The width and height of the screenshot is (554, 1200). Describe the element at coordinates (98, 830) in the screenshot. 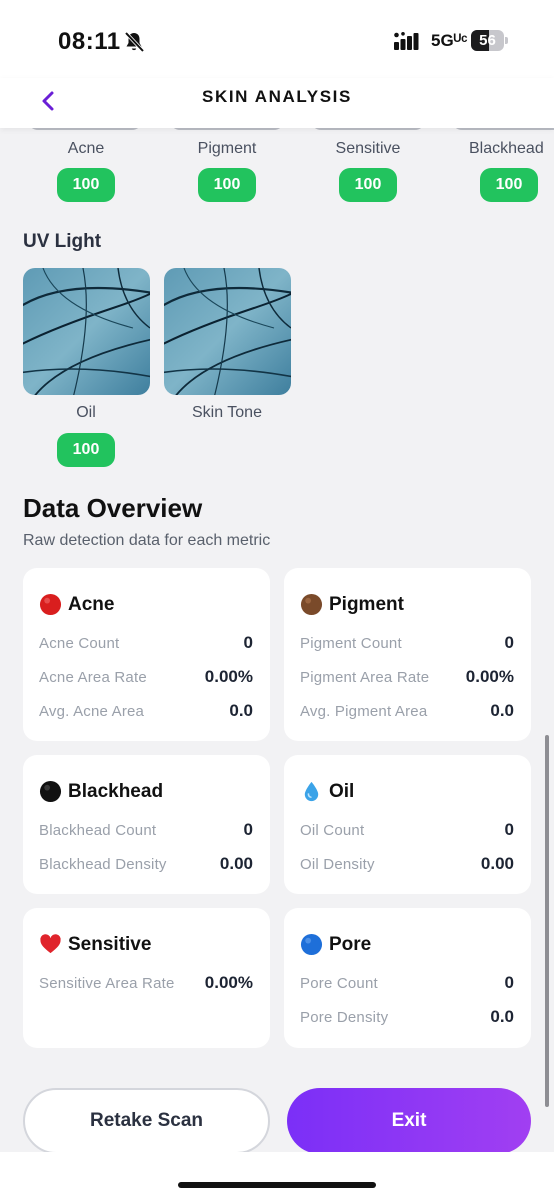

I see `metric-label: Blackhead Count` at that location.